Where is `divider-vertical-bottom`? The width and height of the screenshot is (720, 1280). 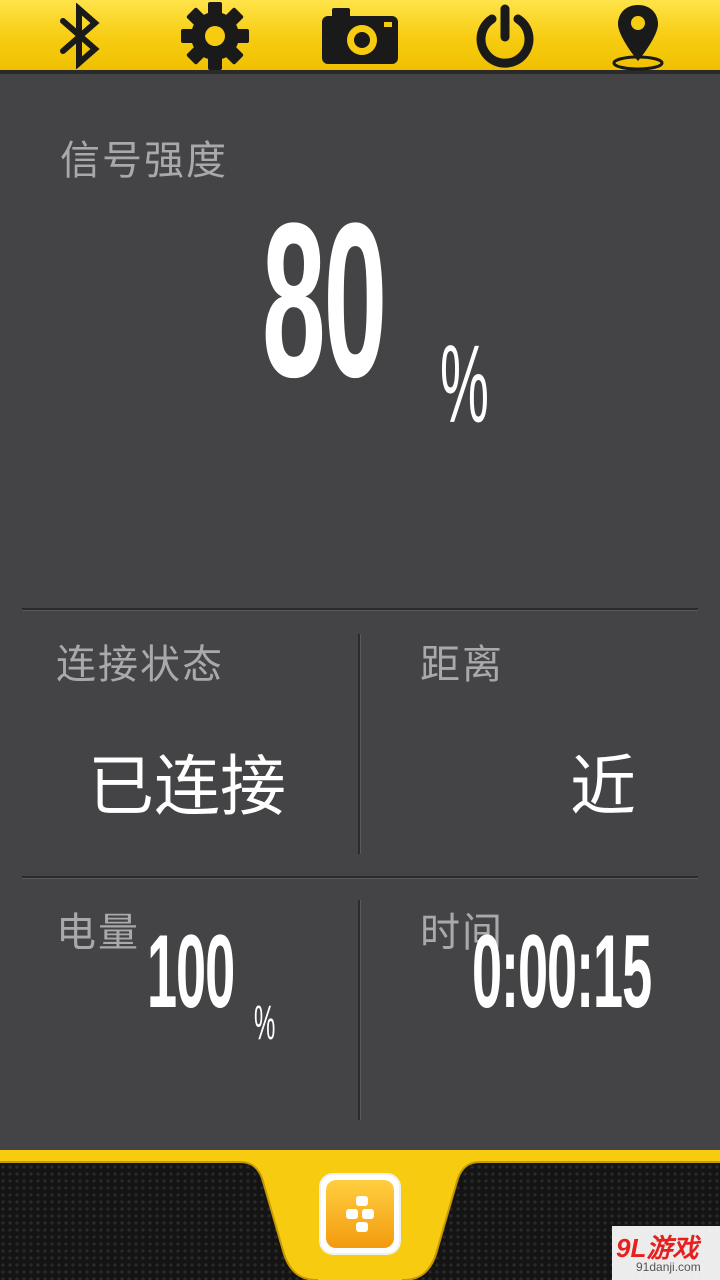 divider-vertical-bottom is located at coordinates (359, 1010).